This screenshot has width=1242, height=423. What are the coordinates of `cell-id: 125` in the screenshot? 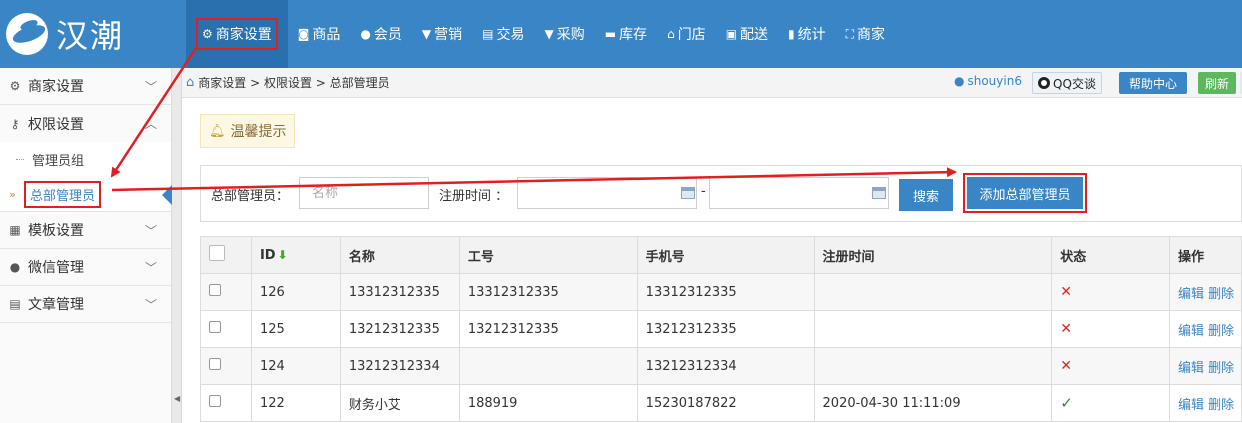 It's located at (295, 329).